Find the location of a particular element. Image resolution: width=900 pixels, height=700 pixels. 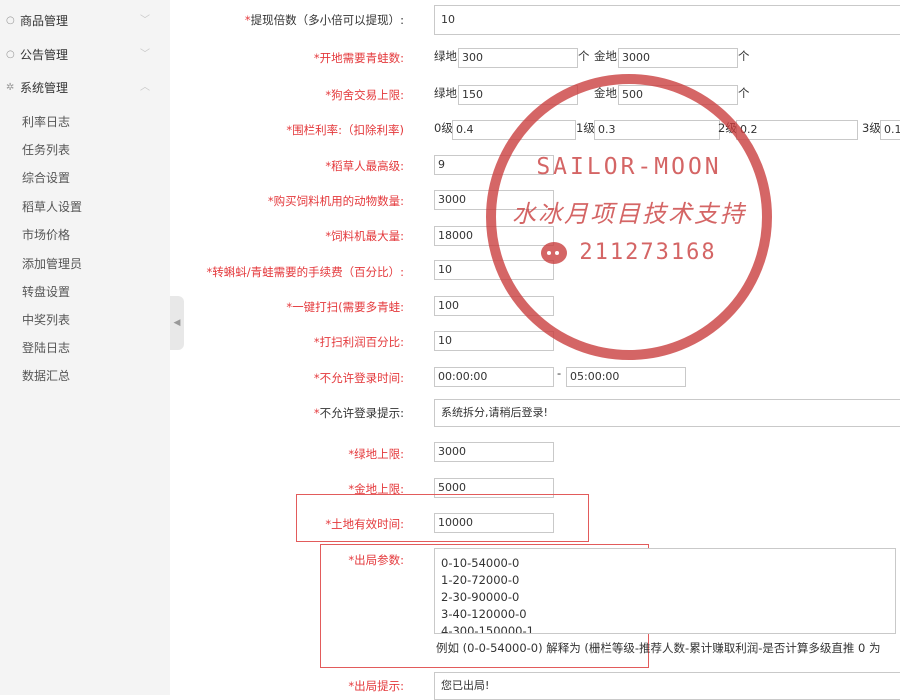

sidebar-item-market-price: 市场价格 is located at coordinates (46, 235).